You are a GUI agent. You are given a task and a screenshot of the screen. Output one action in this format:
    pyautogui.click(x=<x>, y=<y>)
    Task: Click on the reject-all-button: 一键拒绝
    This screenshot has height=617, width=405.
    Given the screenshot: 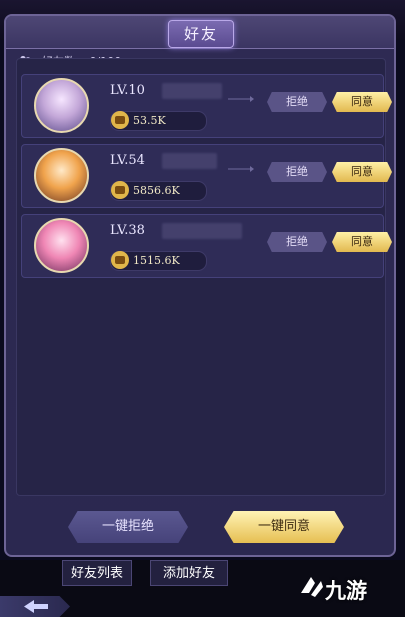 What is the action you would take?
    pyautogui.click(x=128, y=527)
    